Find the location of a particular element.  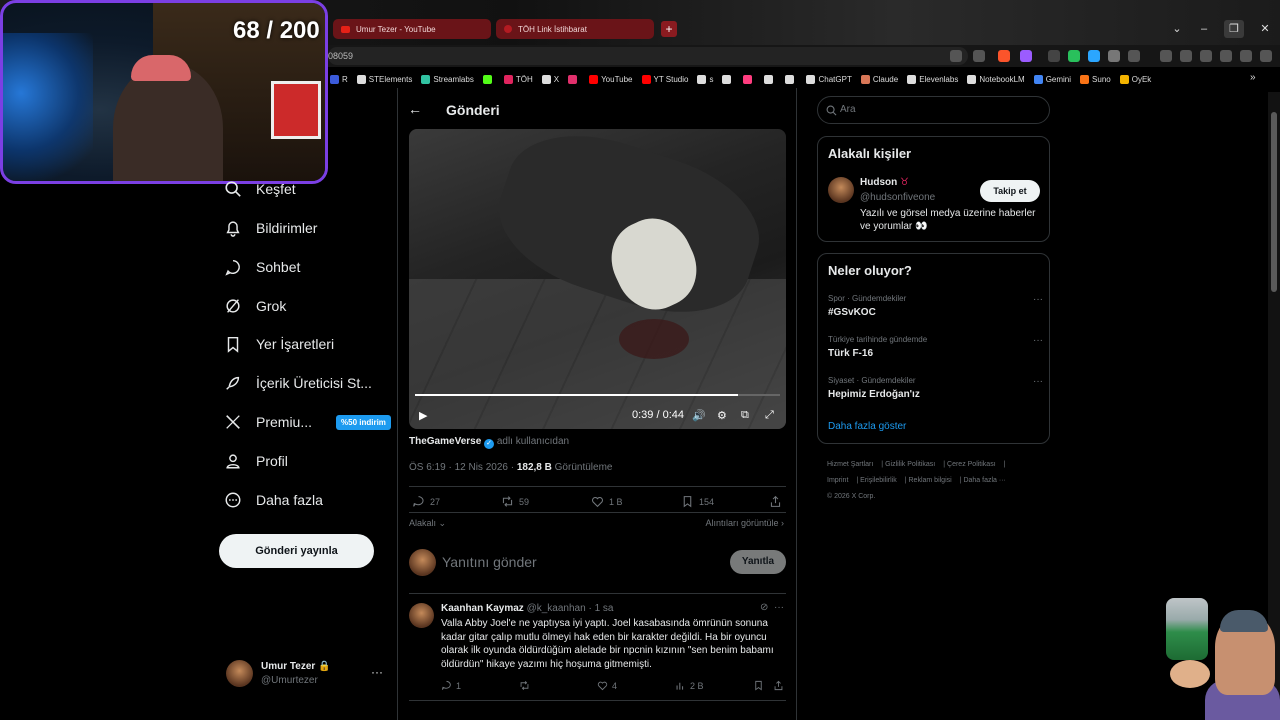

menu-icon is located at coordinates (1266, 56).